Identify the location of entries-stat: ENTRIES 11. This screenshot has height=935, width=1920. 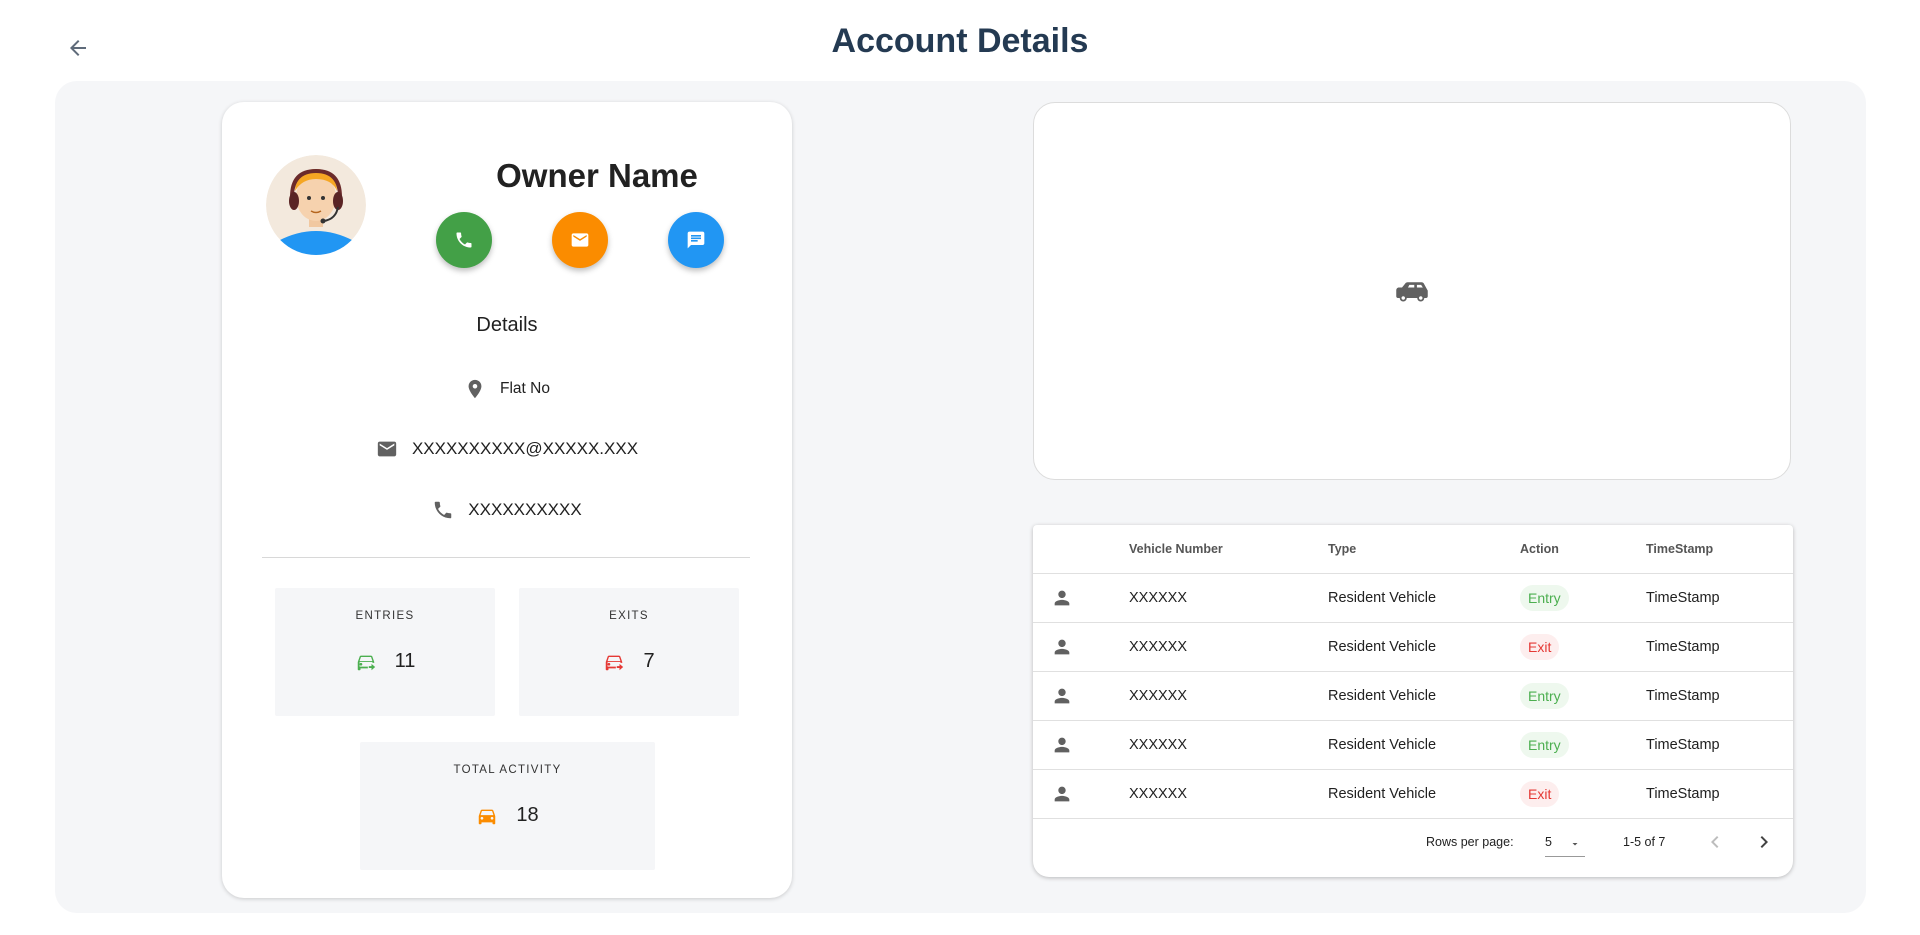
(385, 652).